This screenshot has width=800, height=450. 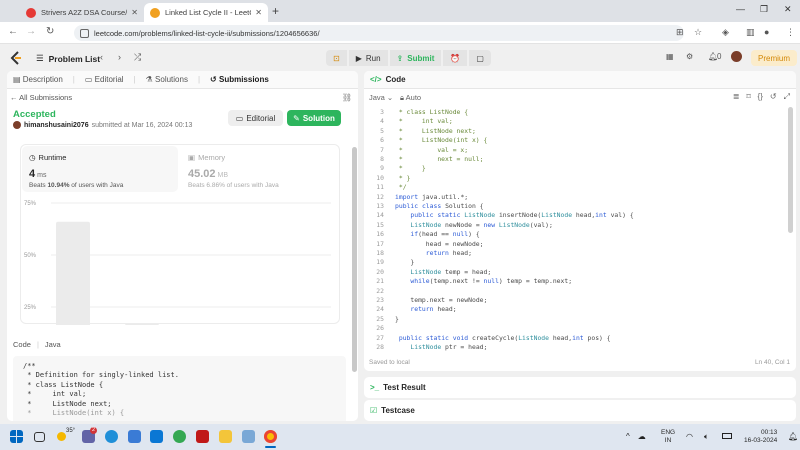 What do you see at coordinates (380, 187) in the screenshot?
I see `line-number: 11` at bounding box center [380, 187].